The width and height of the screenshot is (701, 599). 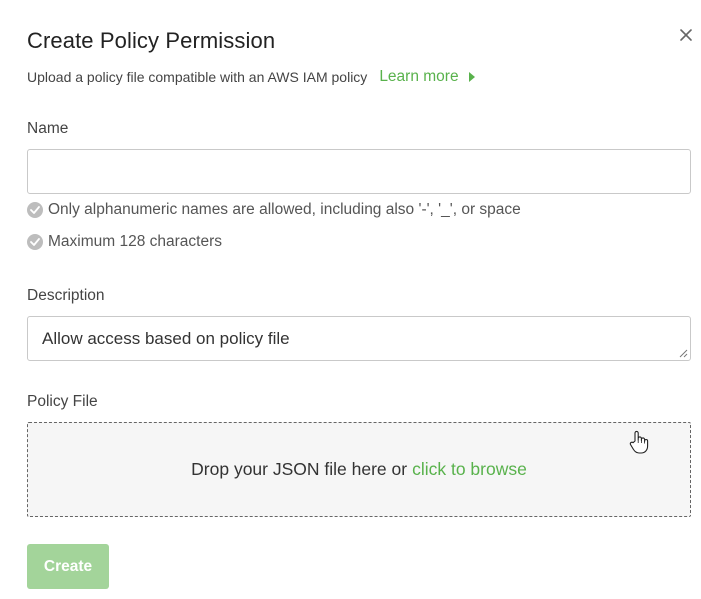 I want to click on description-field: Allow access based on policy file, so click(x=359, y=338).